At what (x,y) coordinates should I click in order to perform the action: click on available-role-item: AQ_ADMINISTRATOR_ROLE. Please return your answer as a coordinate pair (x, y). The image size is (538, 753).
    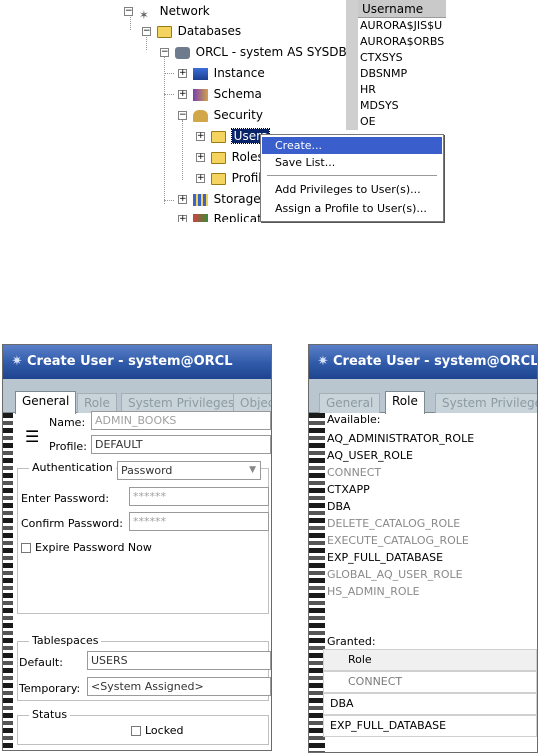
    Looking at the image, I should click on (400, 439).